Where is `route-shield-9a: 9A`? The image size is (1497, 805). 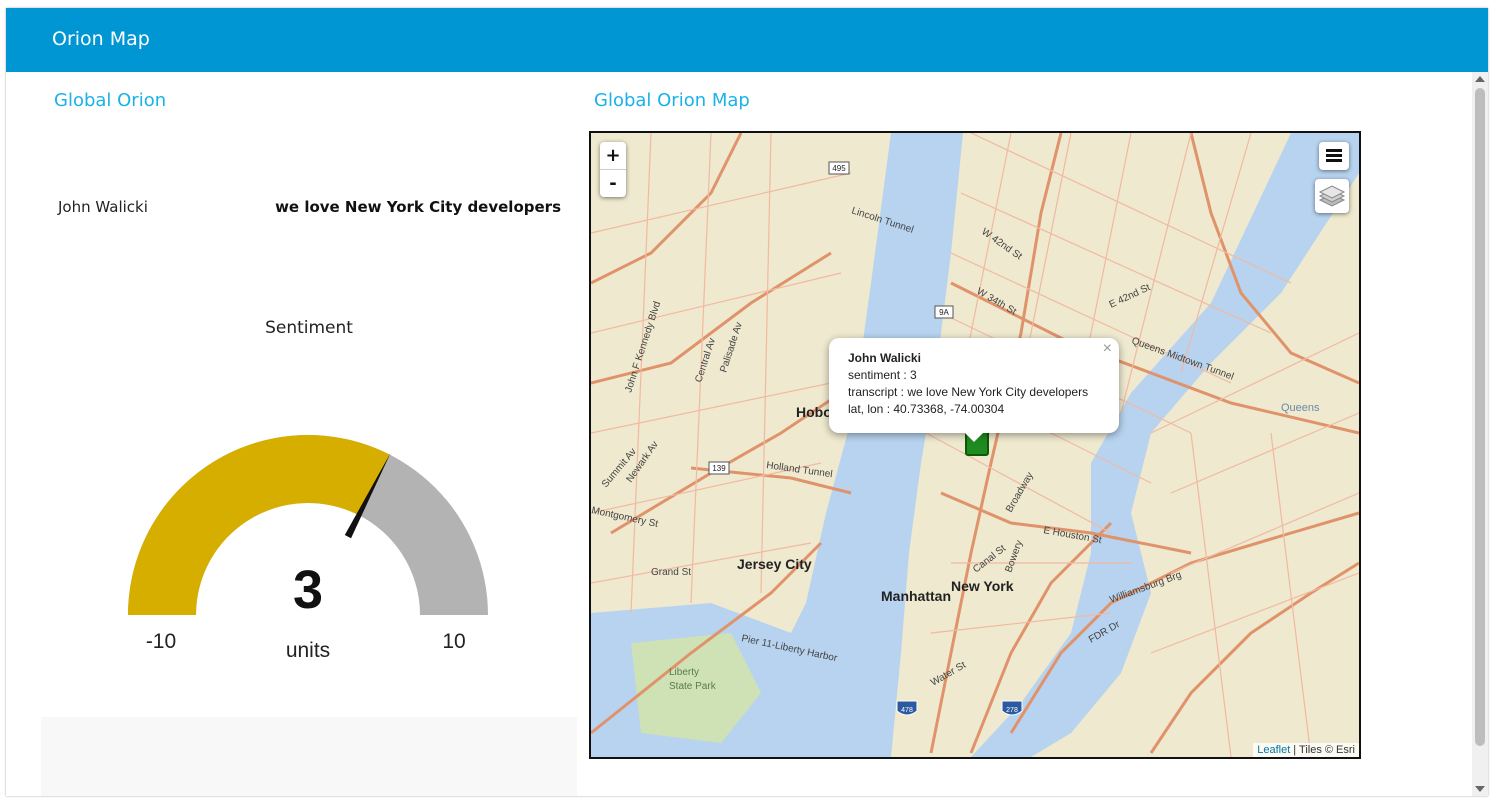
route-shield-9a: 9A is located at coordinates (944, 312).